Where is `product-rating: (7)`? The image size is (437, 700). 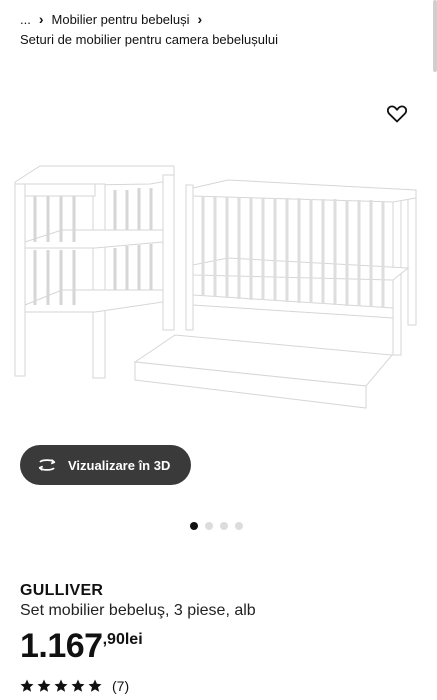
product-rating: (7) is located at coordinates (74, 686).